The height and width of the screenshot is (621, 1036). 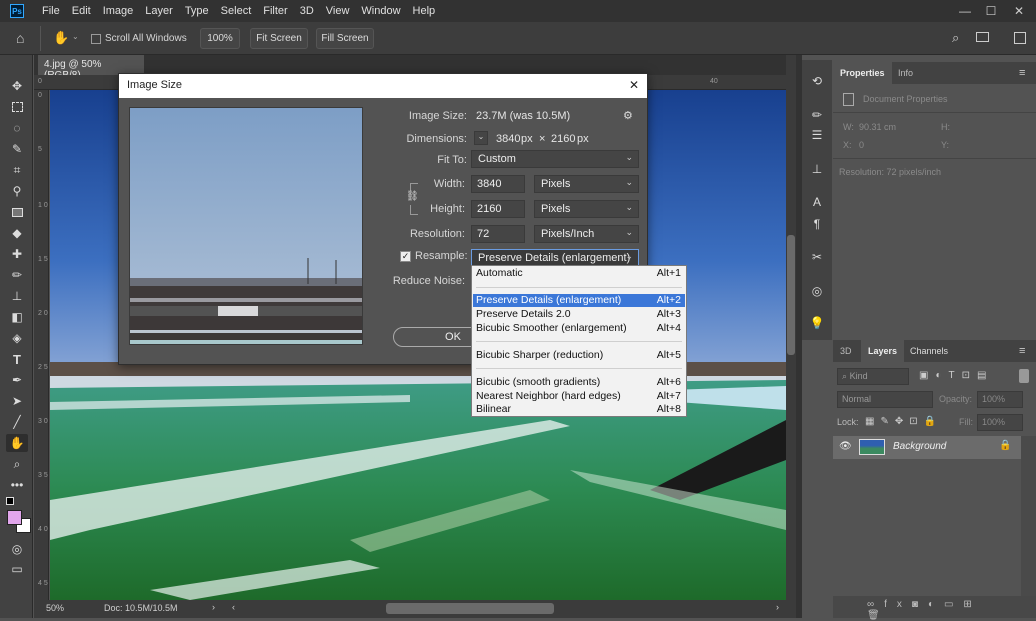 I want to click on menu-3d: 3D, so click(x=307, y=11).